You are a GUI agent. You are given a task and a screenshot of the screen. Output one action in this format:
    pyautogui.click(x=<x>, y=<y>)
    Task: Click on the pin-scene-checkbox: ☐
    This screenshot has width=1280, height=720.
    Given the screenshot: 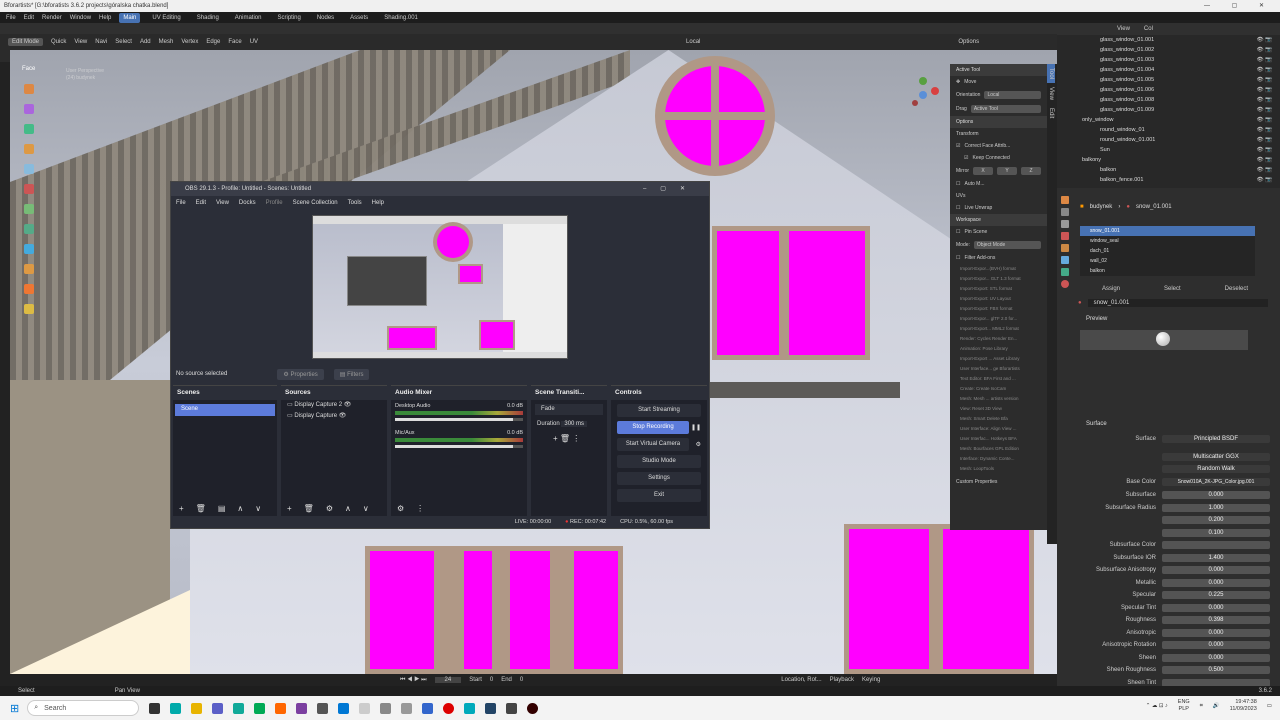 What is the action you would take?
    pyautogui.click(x=958, y=232)
    